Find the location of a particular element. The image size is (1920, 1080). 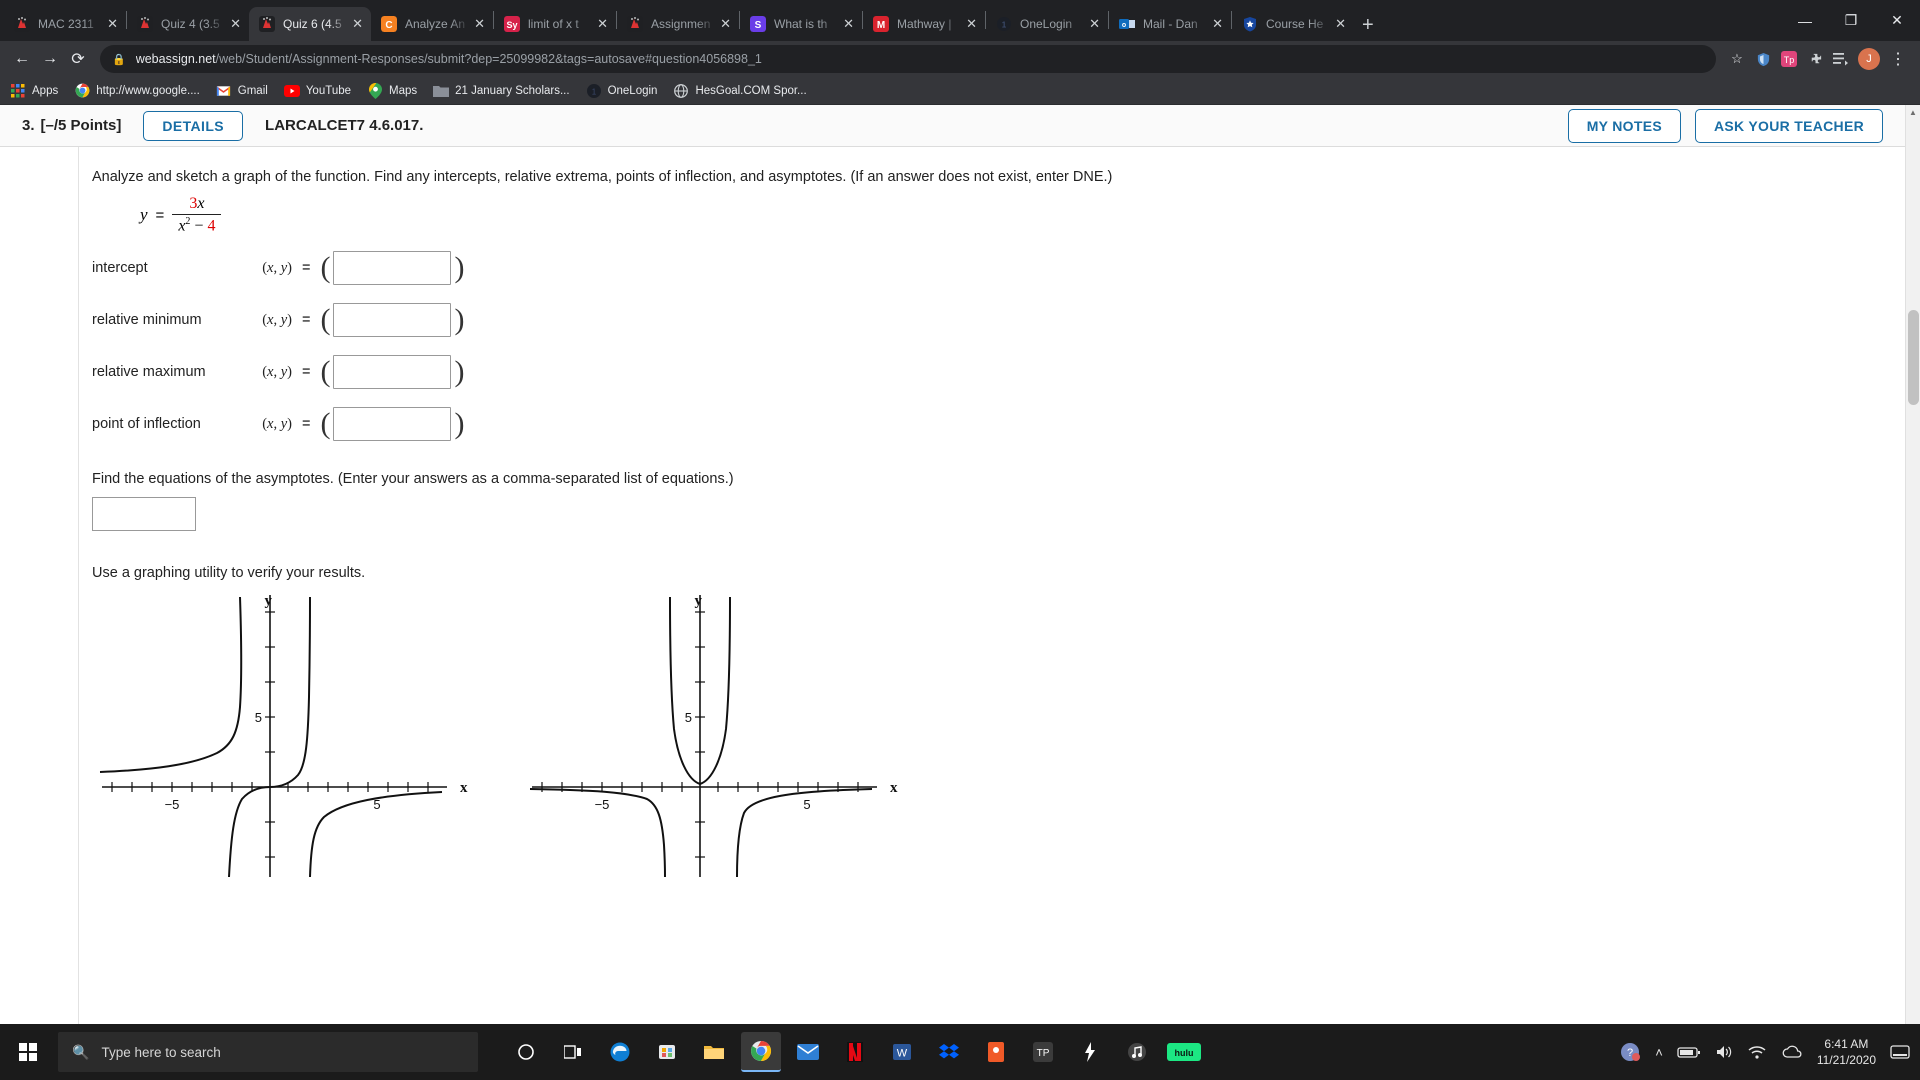

browser-tab: Assignmen ✕ is located at coordinates (678, 24).